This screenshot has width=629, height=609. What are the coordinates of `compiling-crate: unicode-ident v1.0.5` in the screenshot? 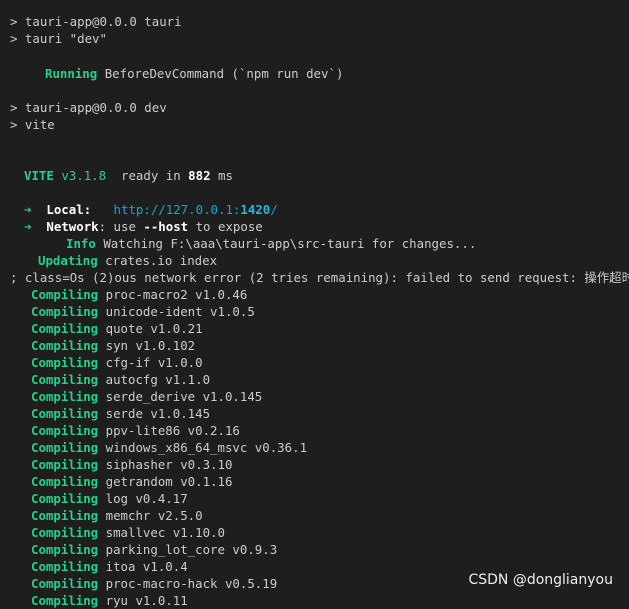 It's located at (180, 311).